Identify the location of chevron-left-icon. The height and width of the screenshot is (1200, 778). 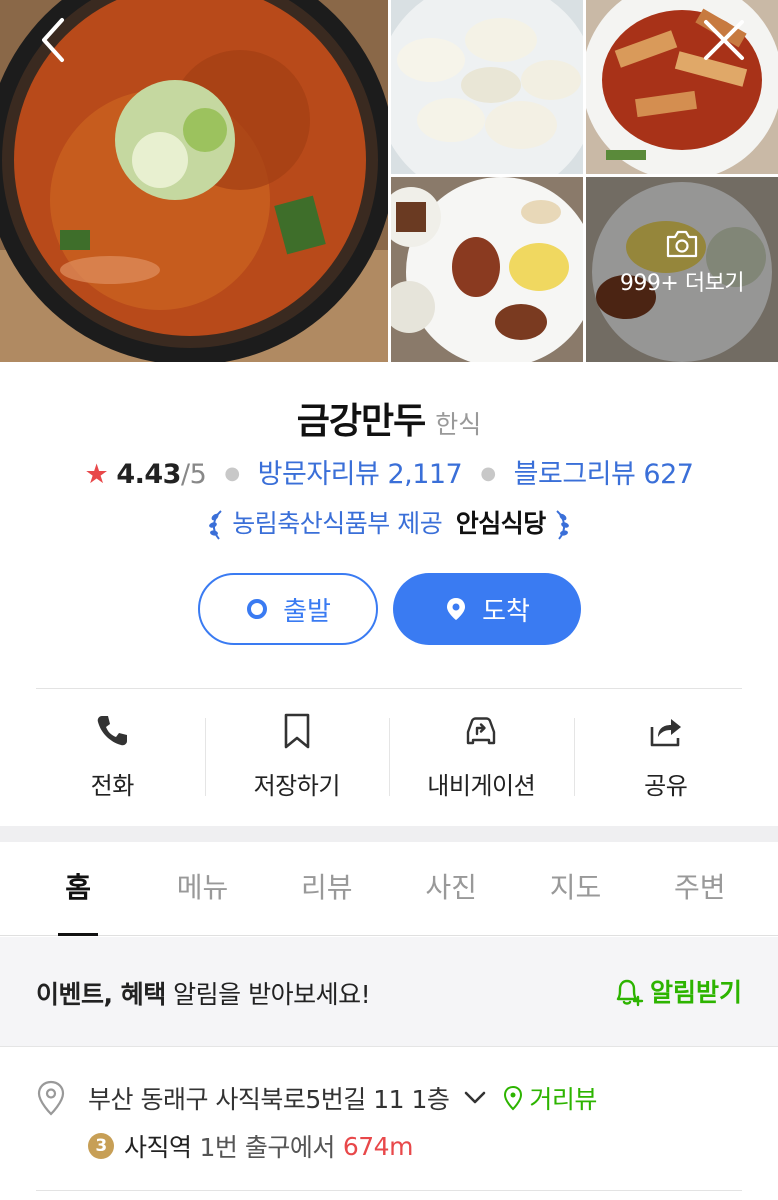
(53, 40).